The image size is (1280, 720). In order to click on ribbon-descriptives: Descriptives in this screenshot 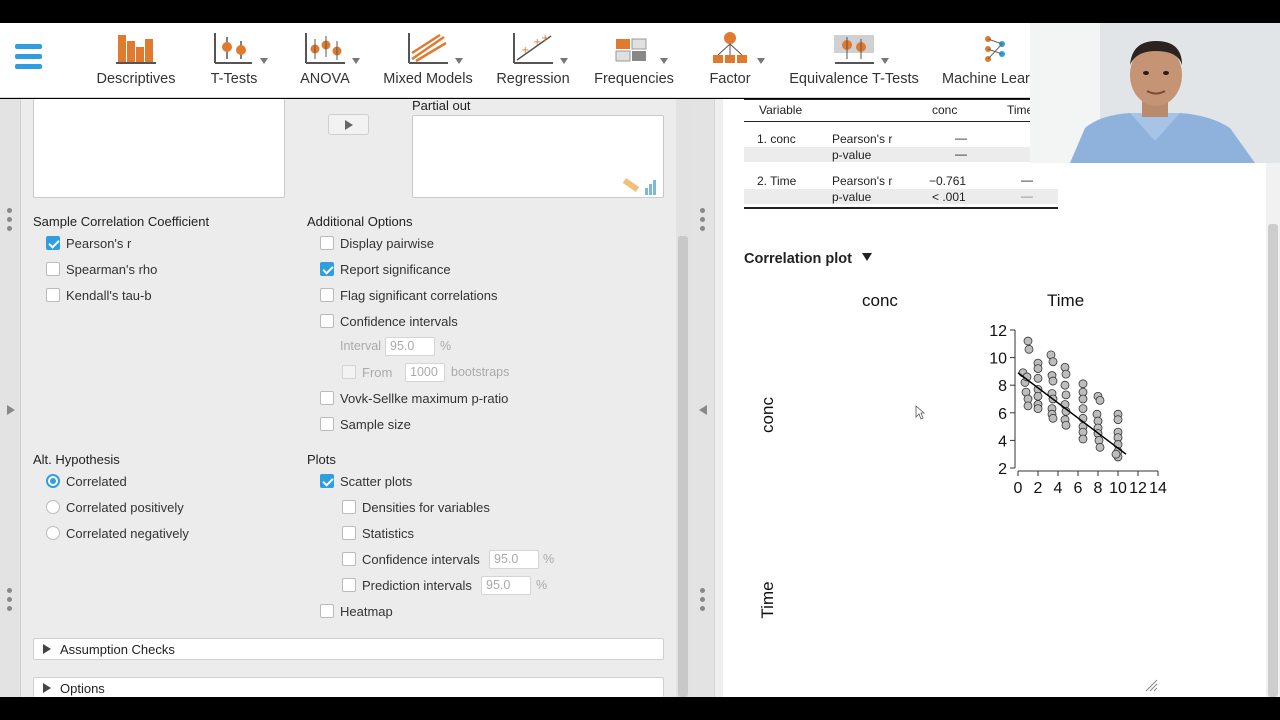, I will do `click(136, 60)`.